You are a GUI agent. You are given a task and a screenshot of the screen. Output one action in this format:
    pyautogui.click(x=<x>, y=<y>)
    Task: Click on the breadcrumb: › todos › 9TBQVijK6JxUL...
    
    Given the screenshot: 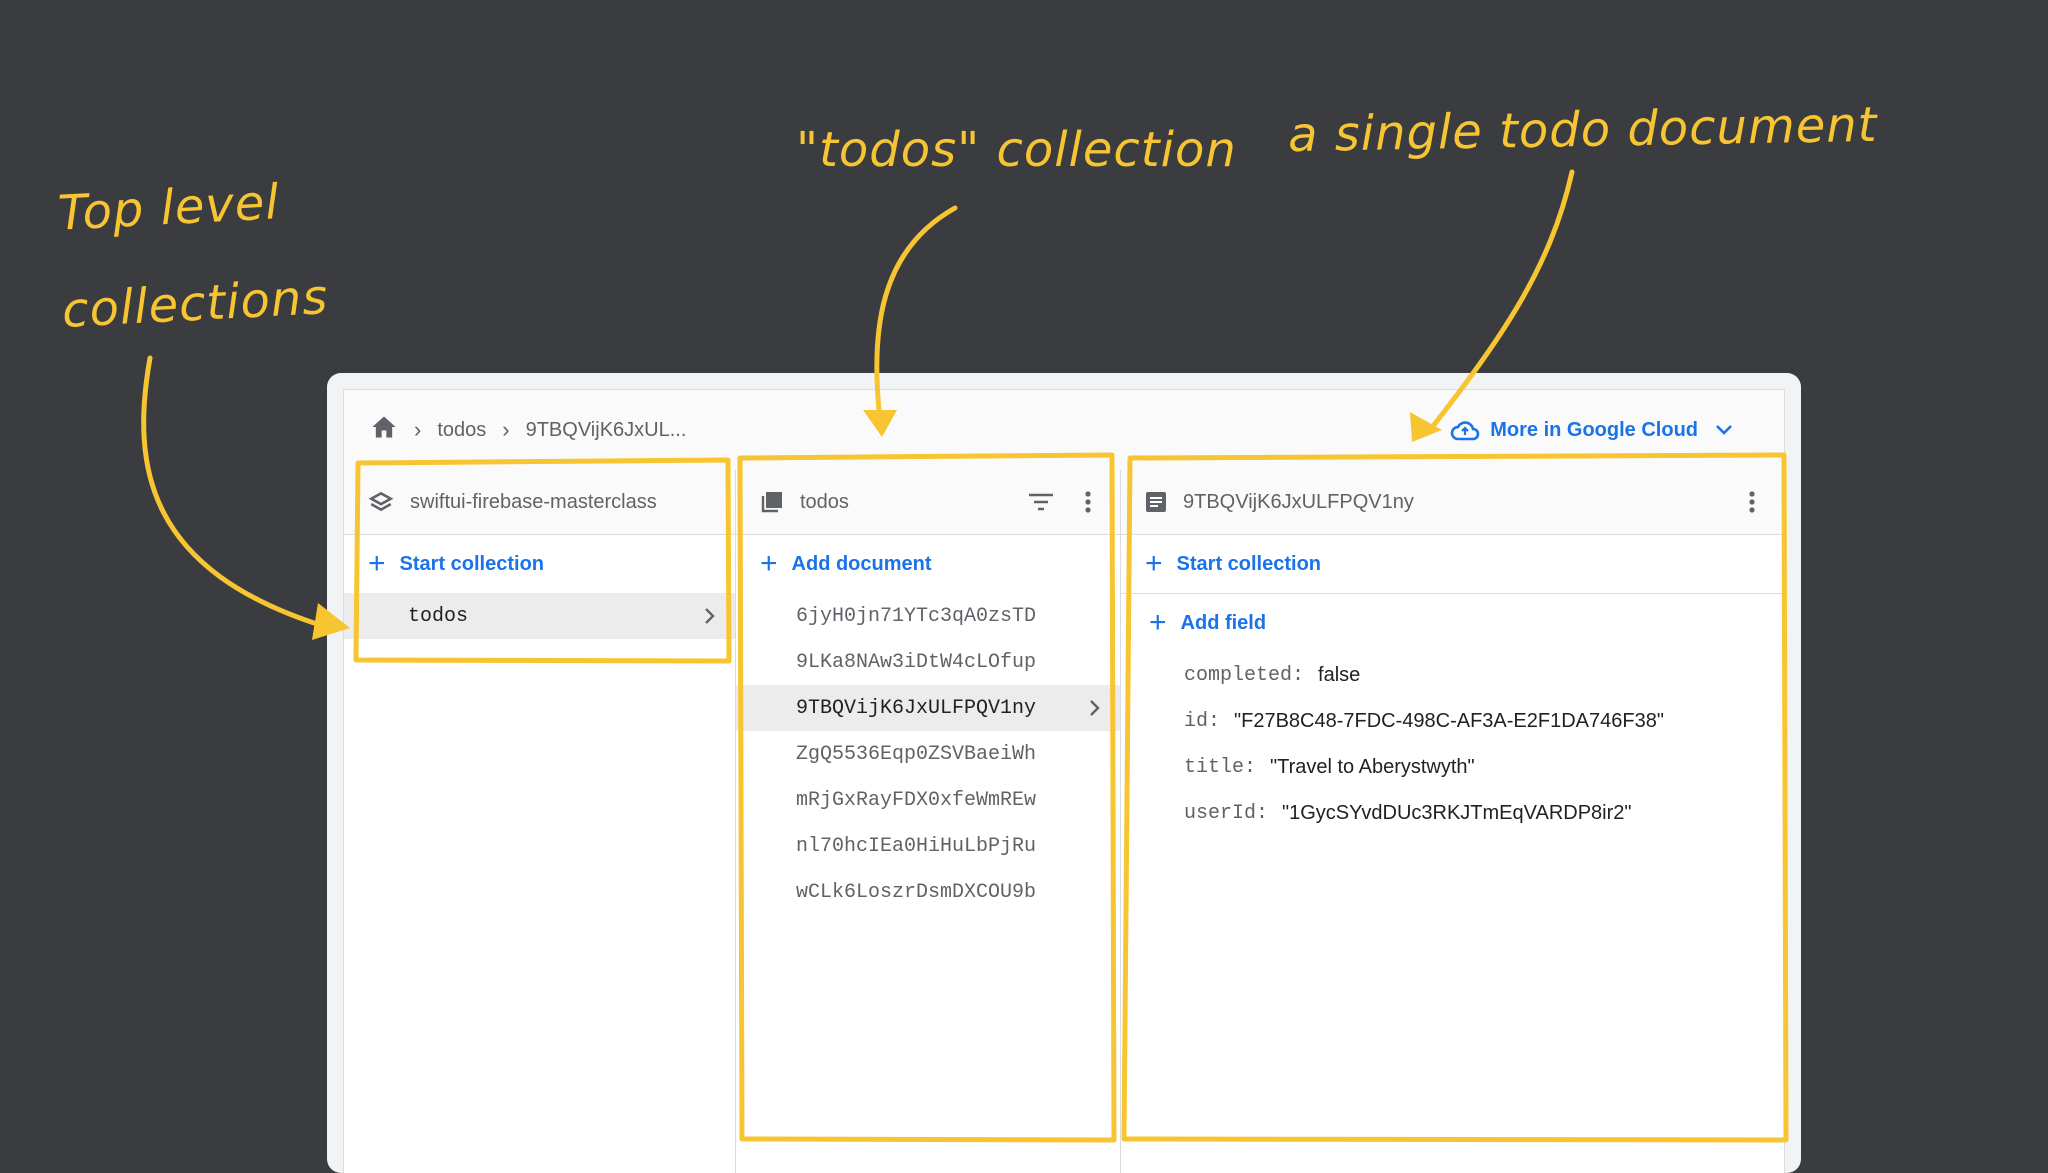 What is the action you would take?
    pyautogui.click(x=528, y=430)
    